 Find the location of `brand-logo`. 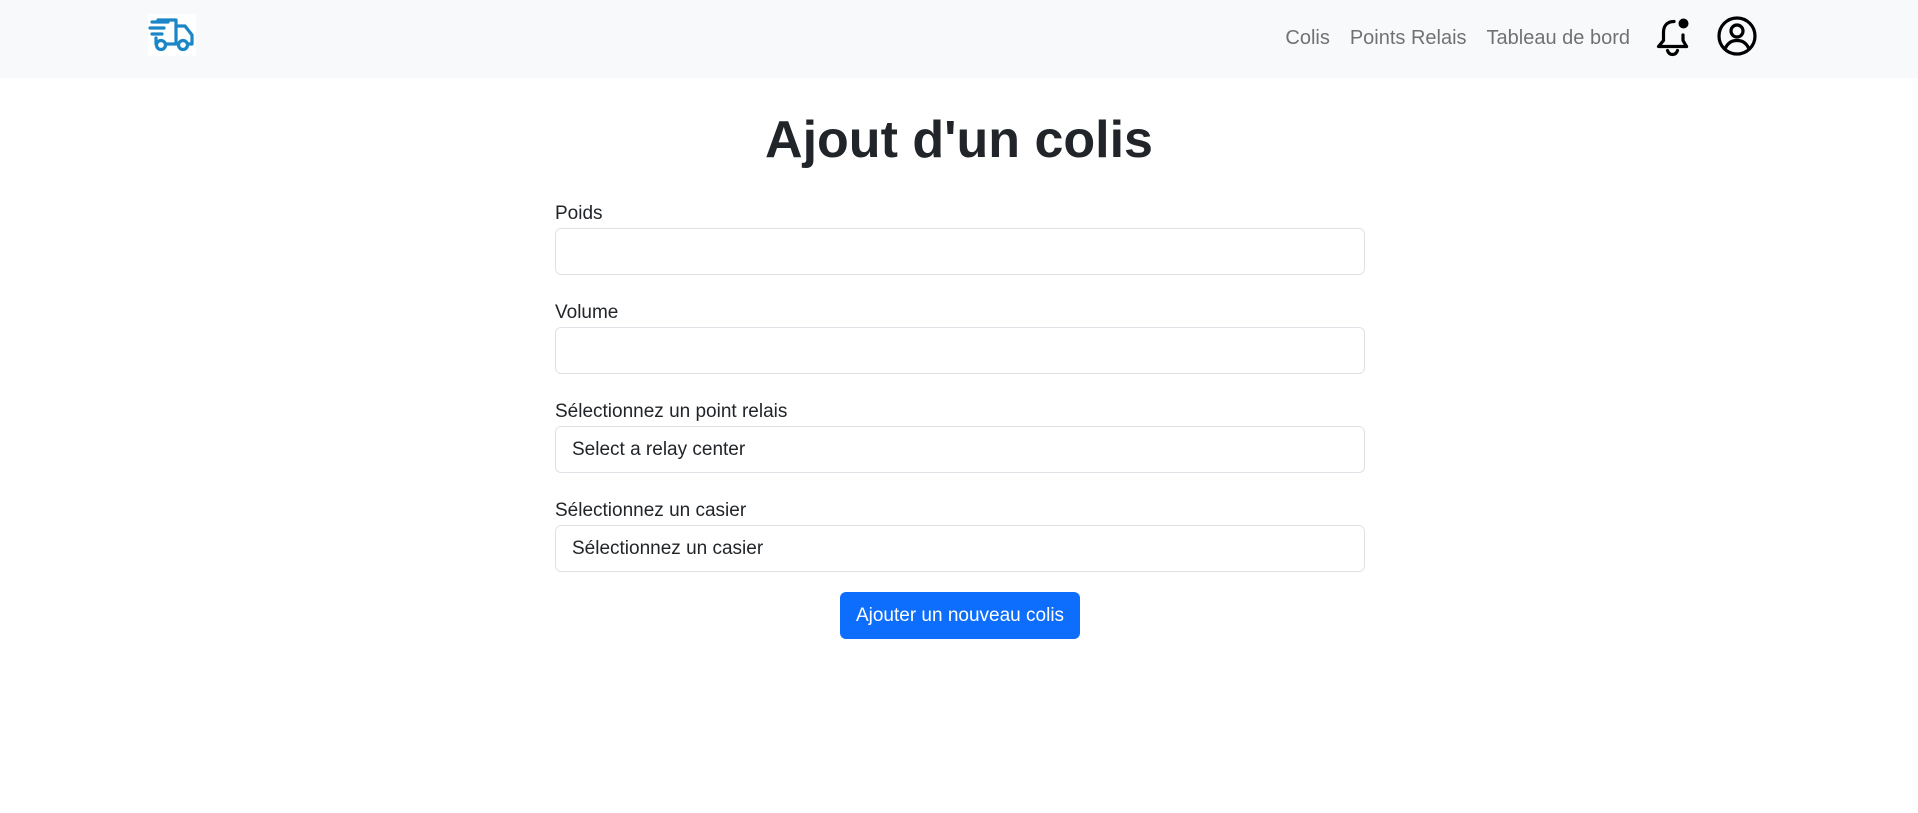

brand-logo is located at coordinates (172, 35).